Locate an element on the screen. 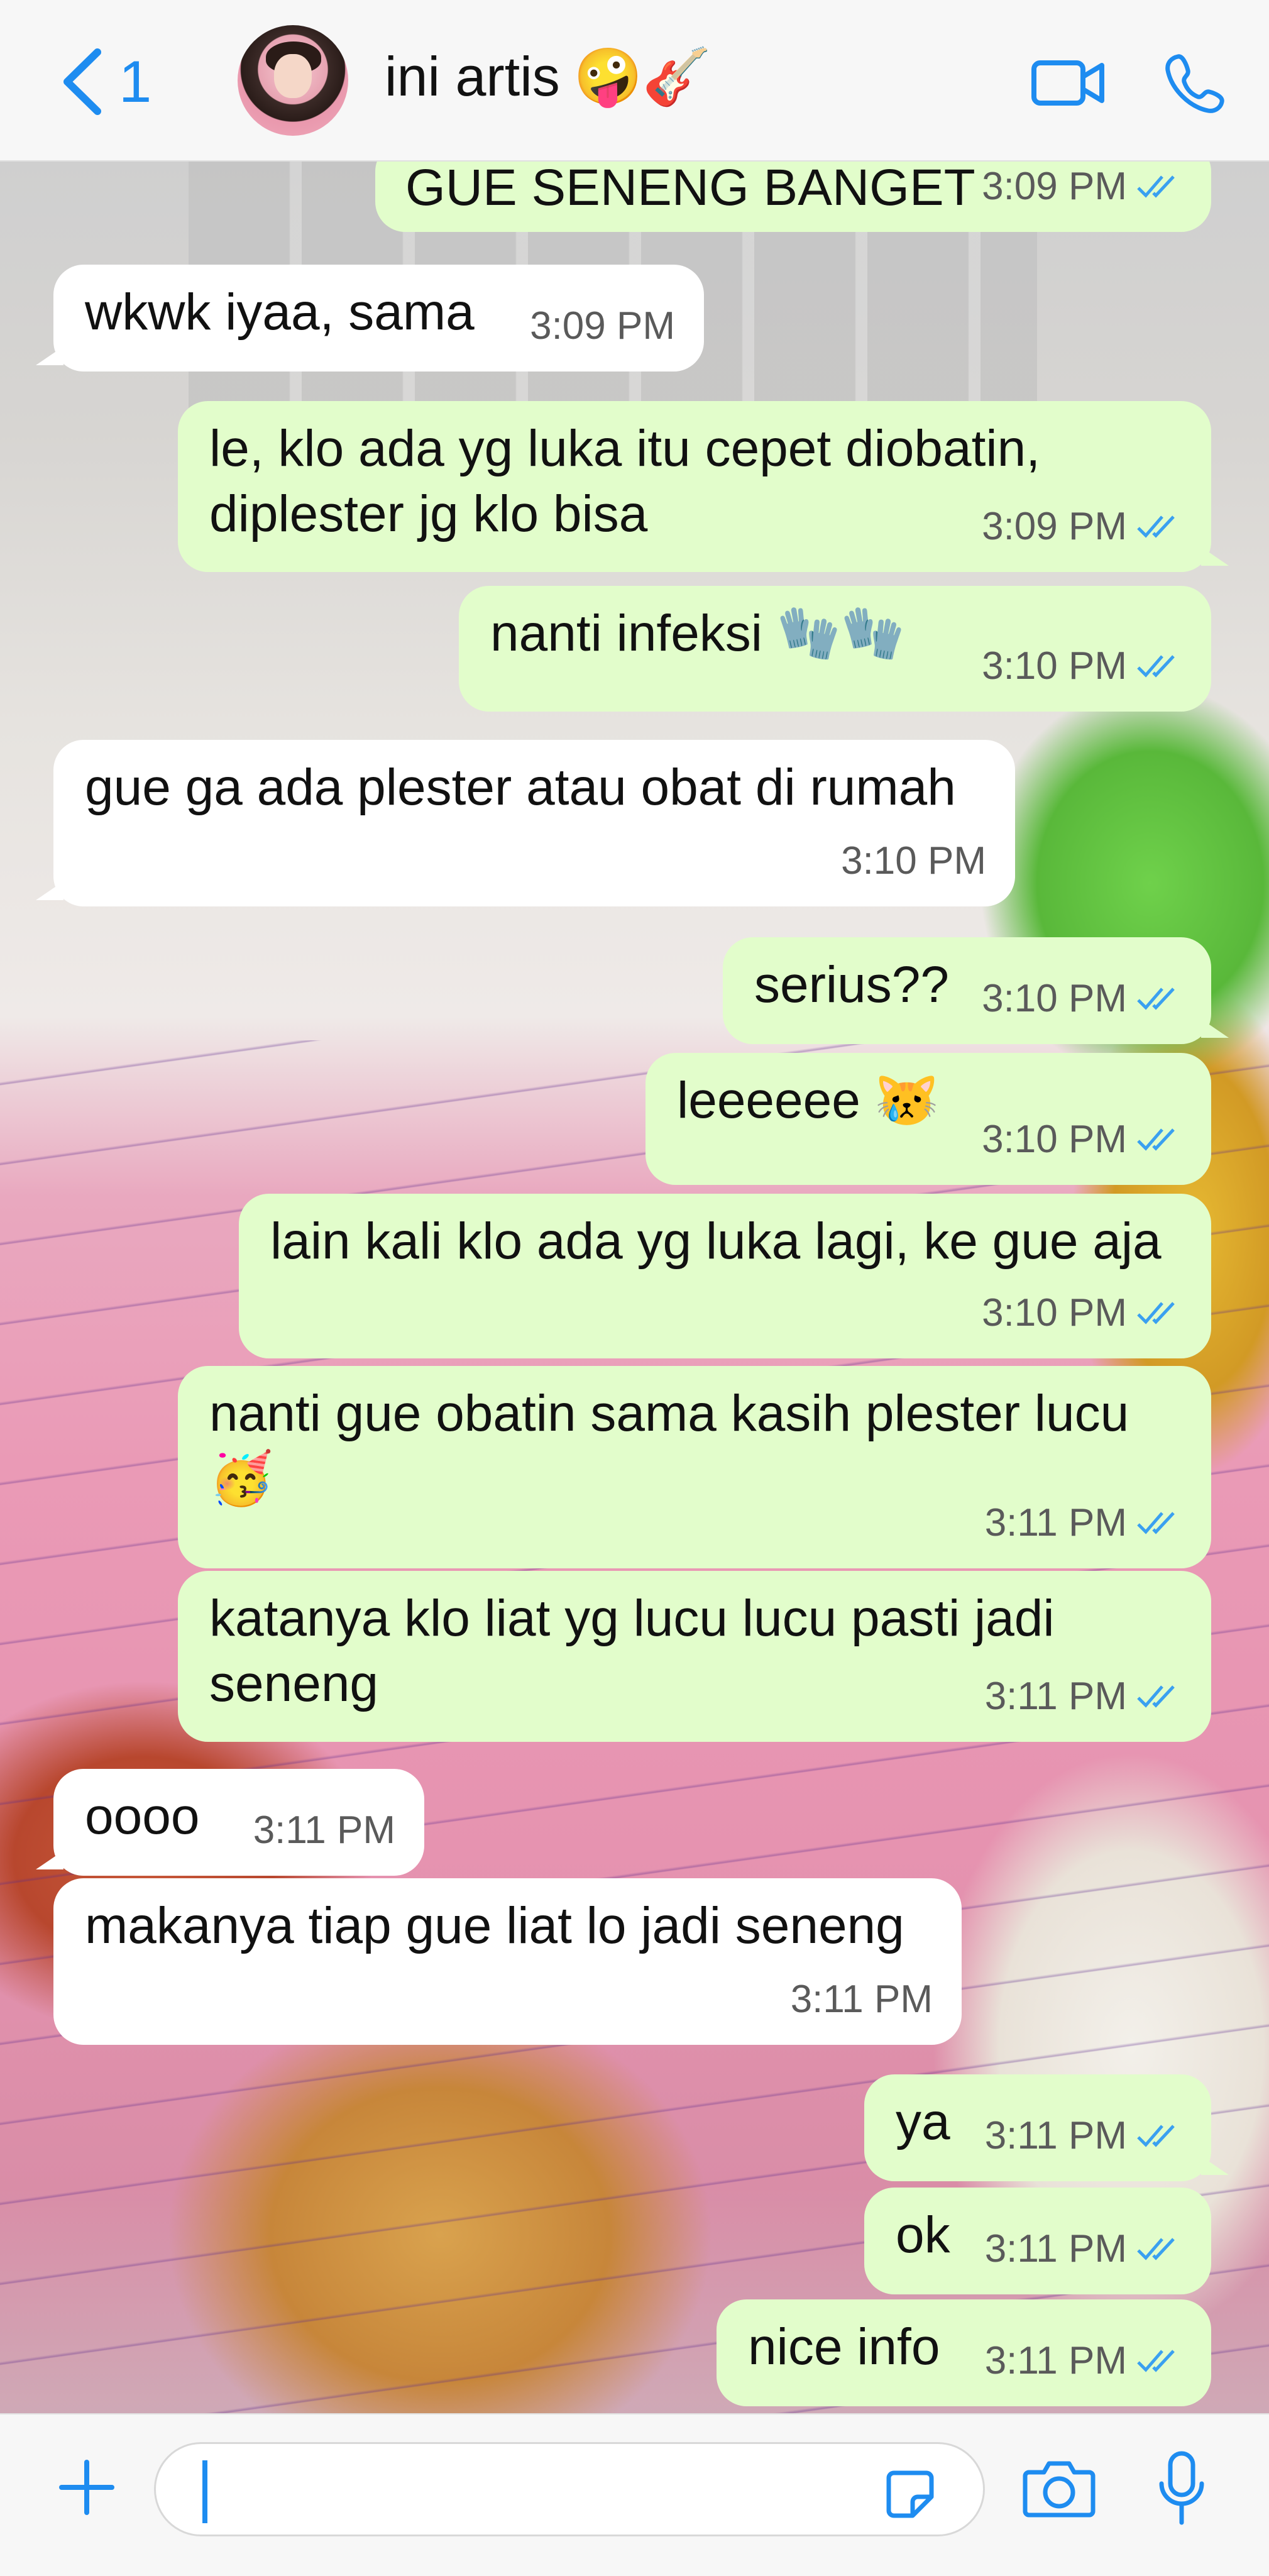 This screenshot has height=2576, width=1269. message-input is located at coordinates (569, 2489).